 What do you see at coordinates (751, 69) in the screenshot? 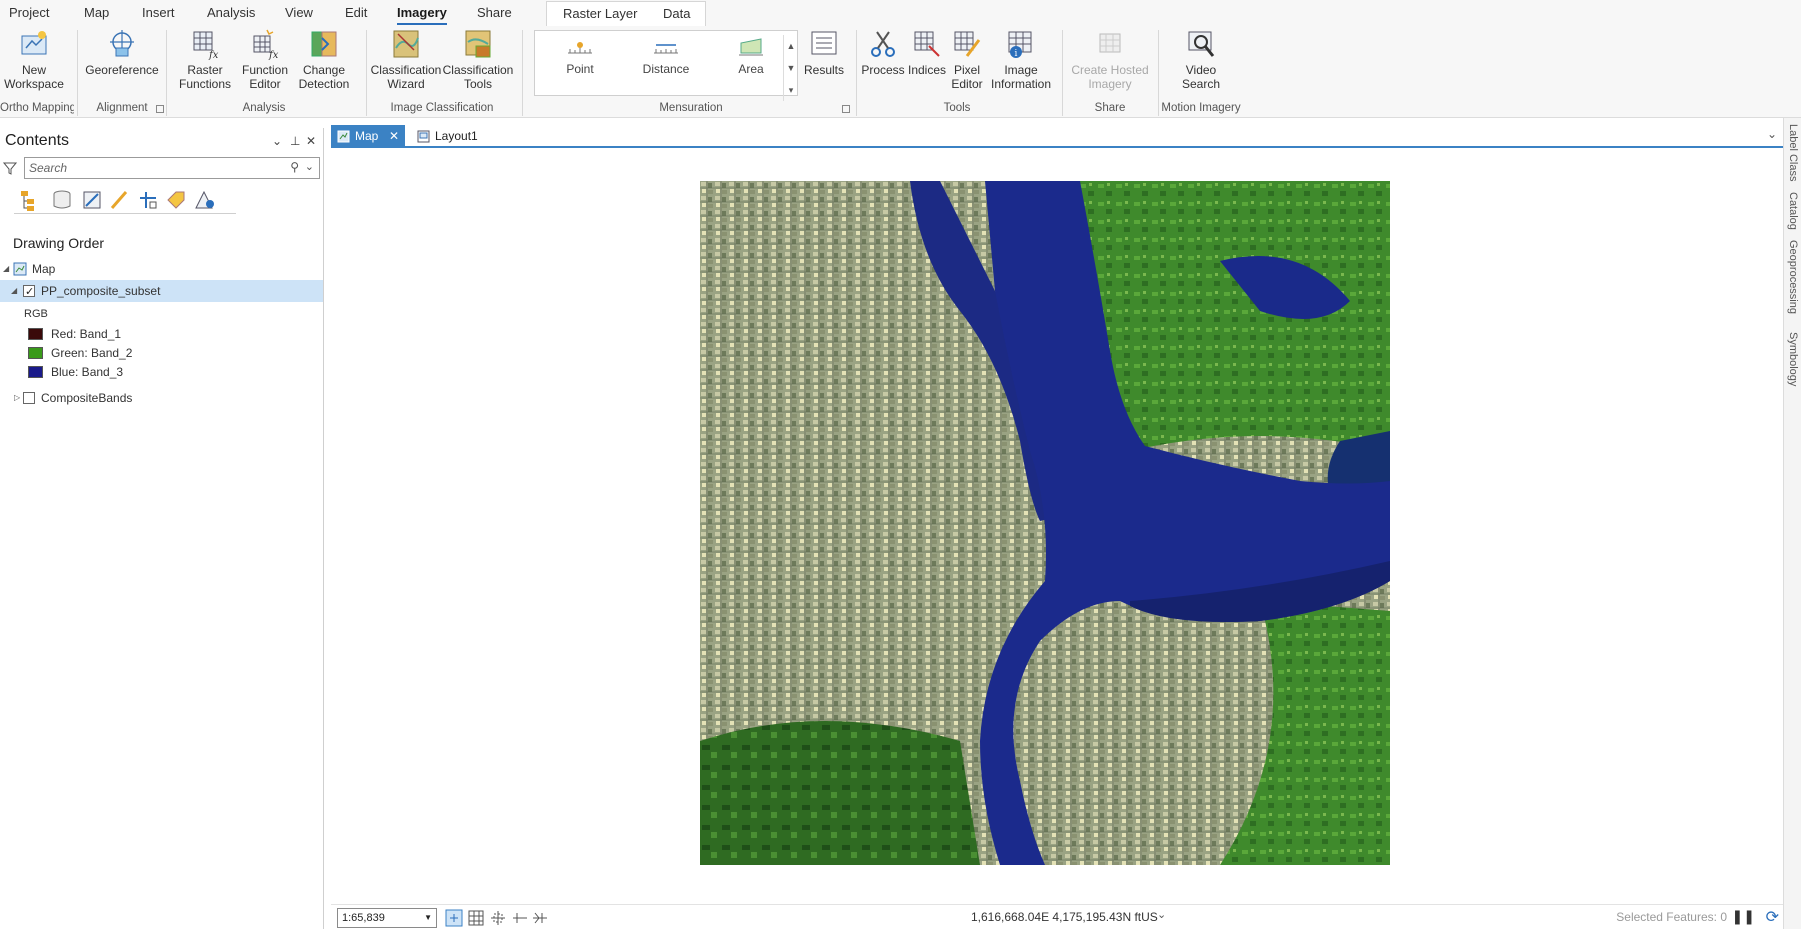
I see `area-label: Area` at bounding box center [751, 69].